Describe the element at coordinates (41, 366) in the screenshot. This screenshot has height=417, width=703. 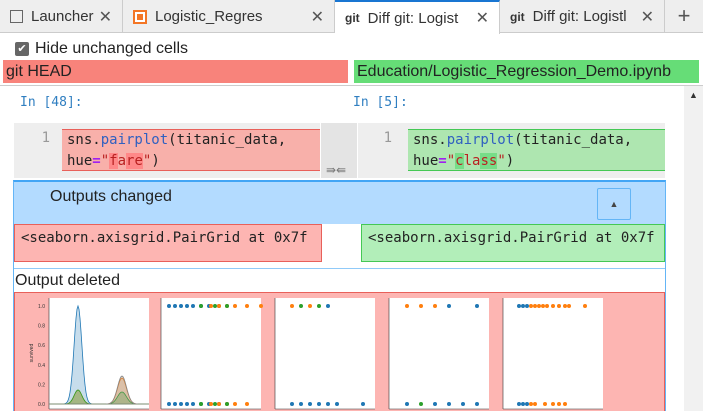
I see `y-tick-label: 0.4` at that location.